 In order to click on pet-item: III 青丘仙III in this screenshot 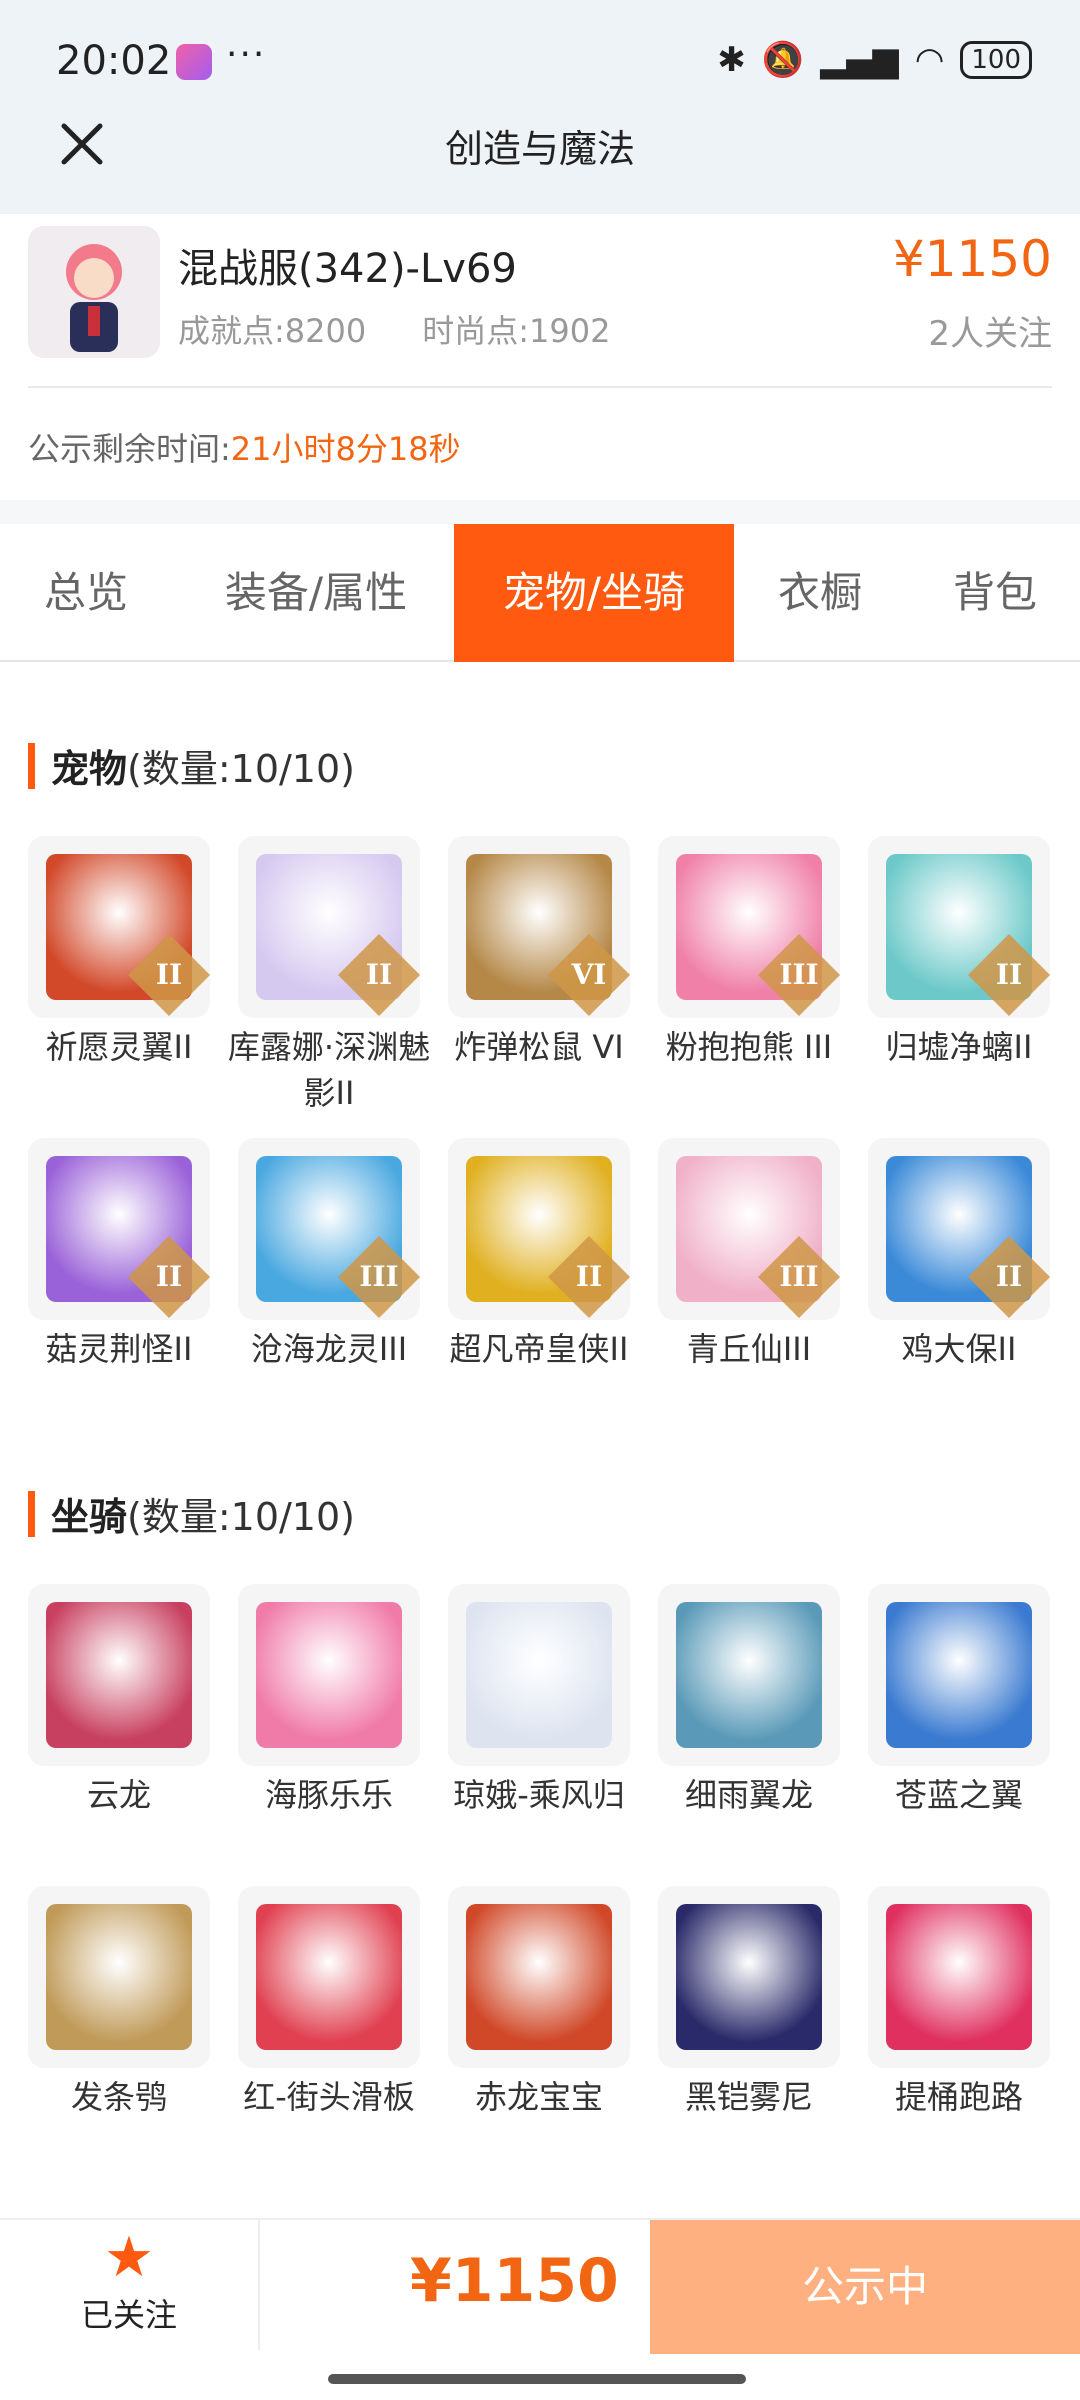, I will do `click(749, 1255)`.